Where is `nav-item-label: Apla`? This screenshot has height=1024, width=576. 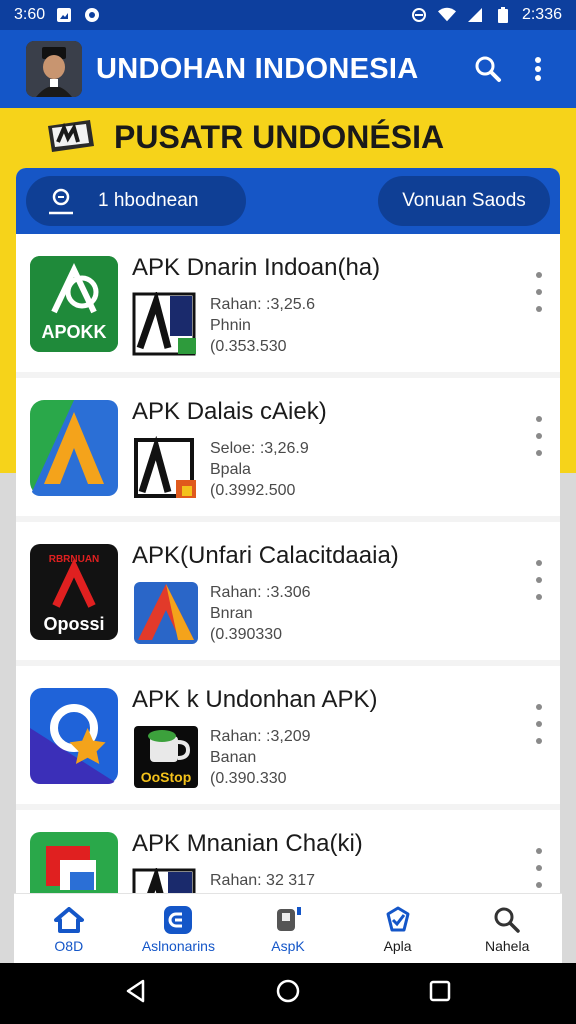
nav-item-label: Apla is located at coordinates (397, 945).